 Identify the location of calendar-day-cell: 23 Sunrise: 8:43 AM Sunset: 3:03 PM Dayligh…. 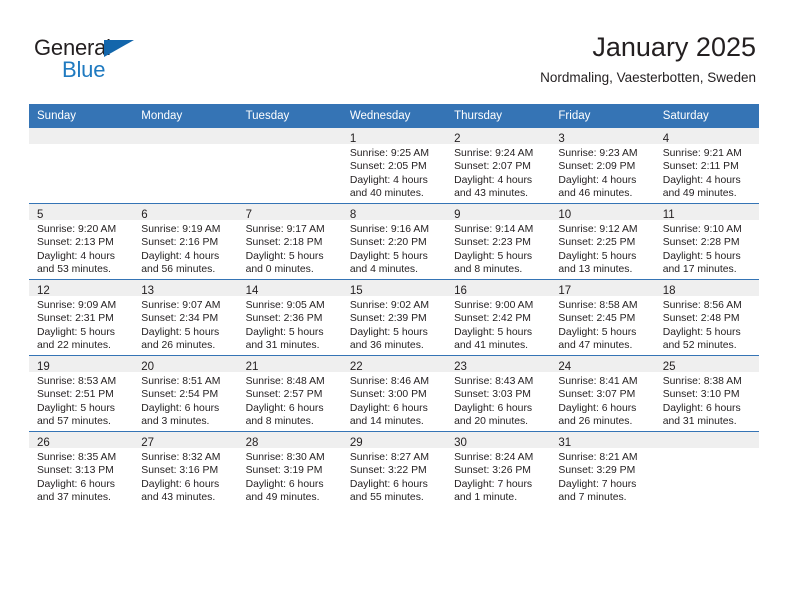
(498, 393).